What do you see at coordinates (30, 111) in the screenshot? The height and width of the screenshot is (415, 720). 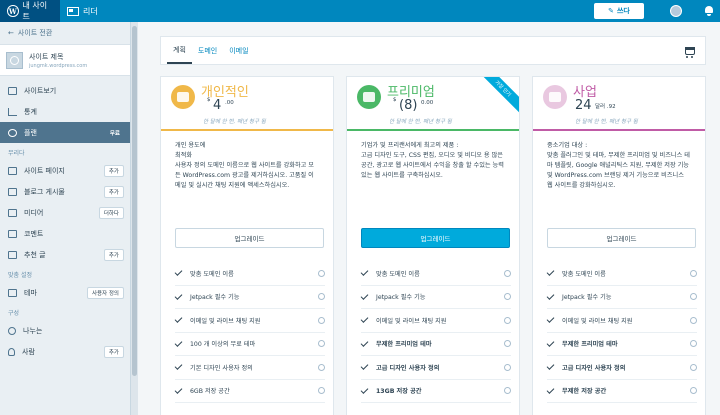 I see `sidebar-item-label: 통계` at bounding box center [30, 111].